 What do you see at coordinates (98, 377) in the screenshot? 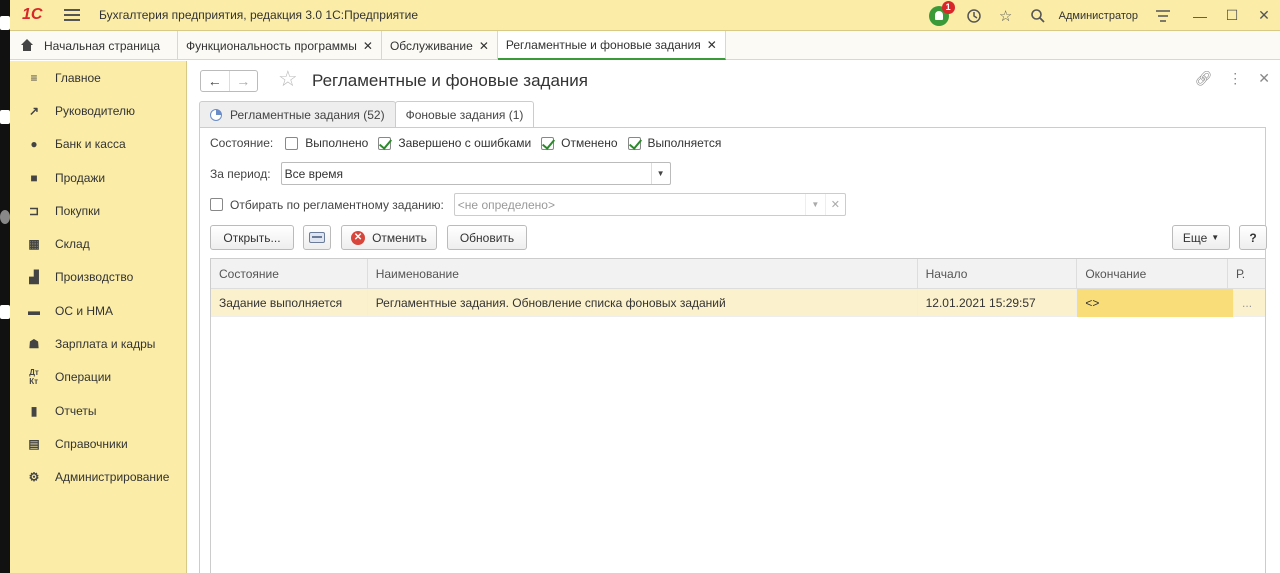
I see `sidebar-item-operations: Дт Кт Операции` at bounding box center [98, 377].